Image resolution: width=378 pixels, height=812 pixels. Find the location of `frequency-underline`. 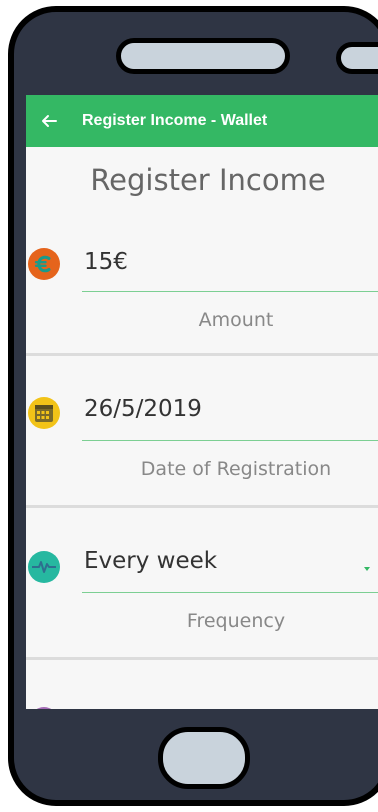

frequency-underline is located at coordinates (230, 592).